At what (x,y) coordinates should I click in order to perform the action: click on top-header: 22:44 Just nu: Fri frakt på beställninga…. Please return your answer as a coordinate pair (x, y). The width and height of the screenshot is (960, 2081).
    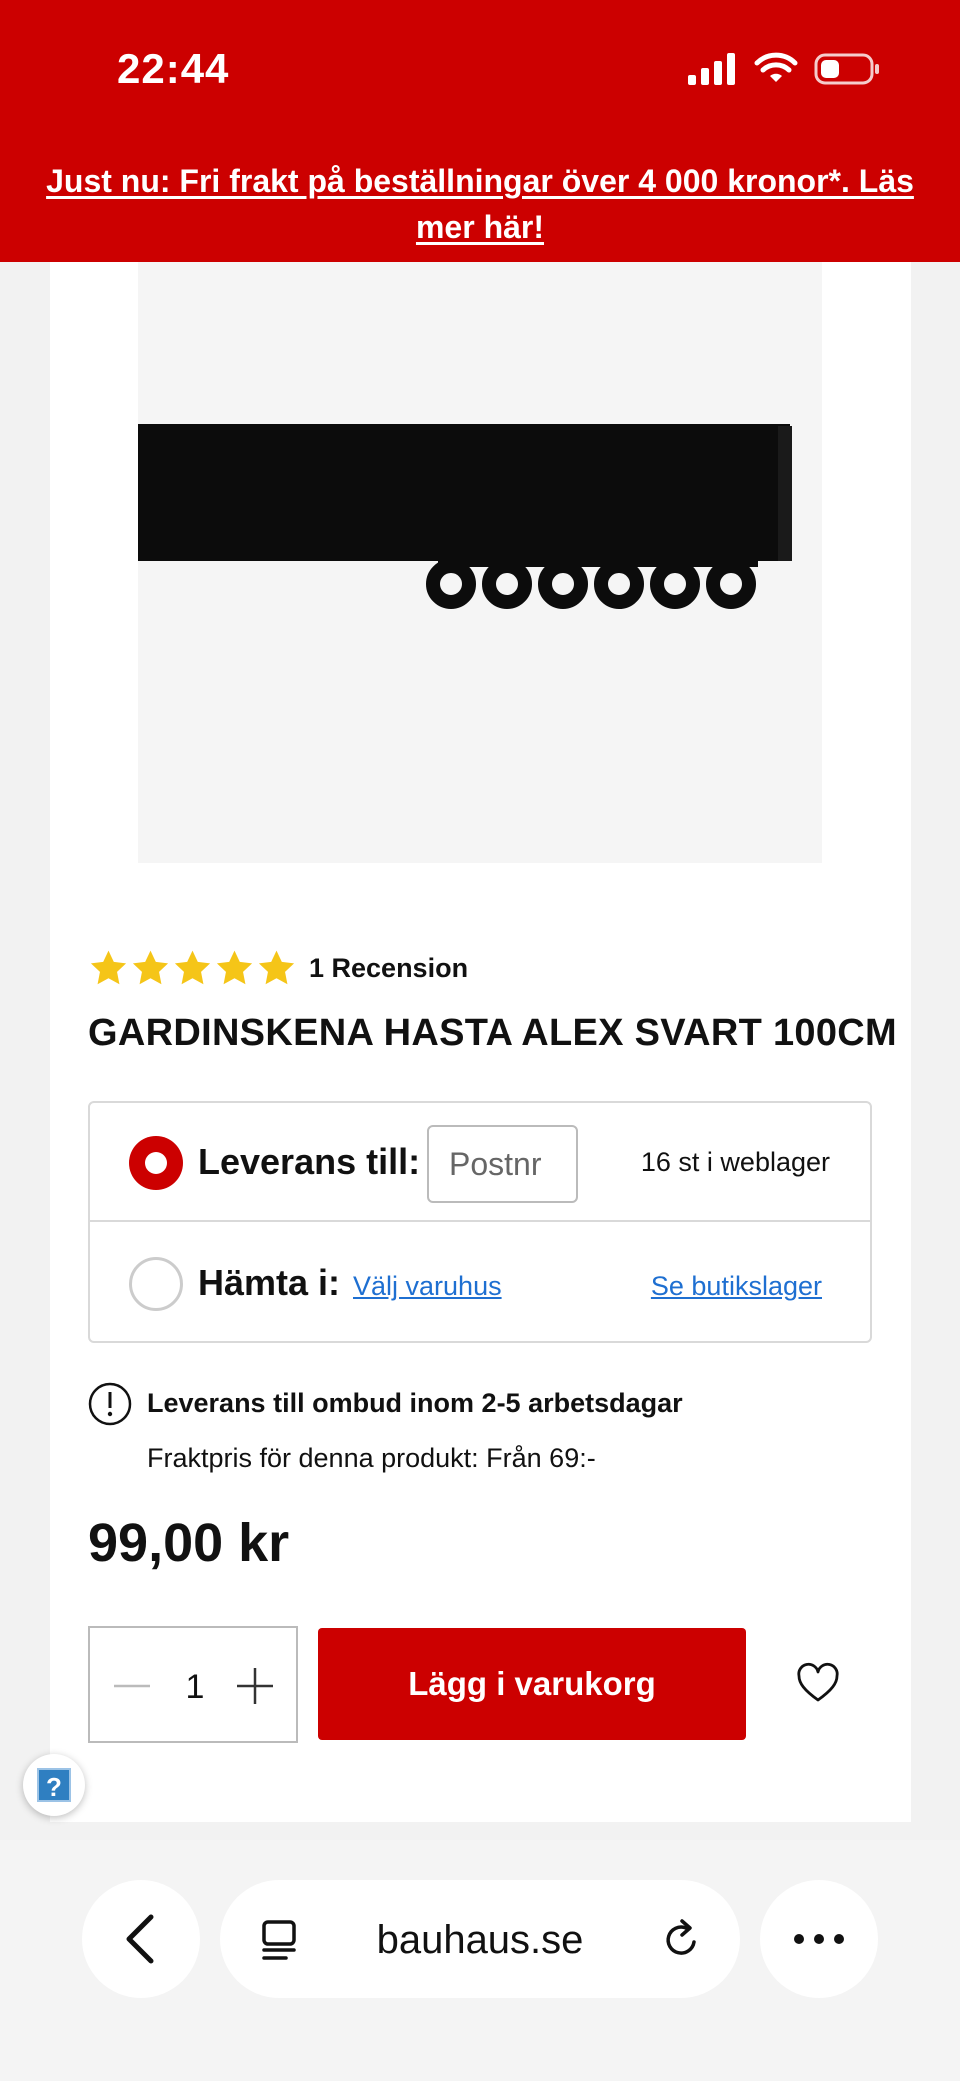
    Looking at the image, I should click on (480, 131).